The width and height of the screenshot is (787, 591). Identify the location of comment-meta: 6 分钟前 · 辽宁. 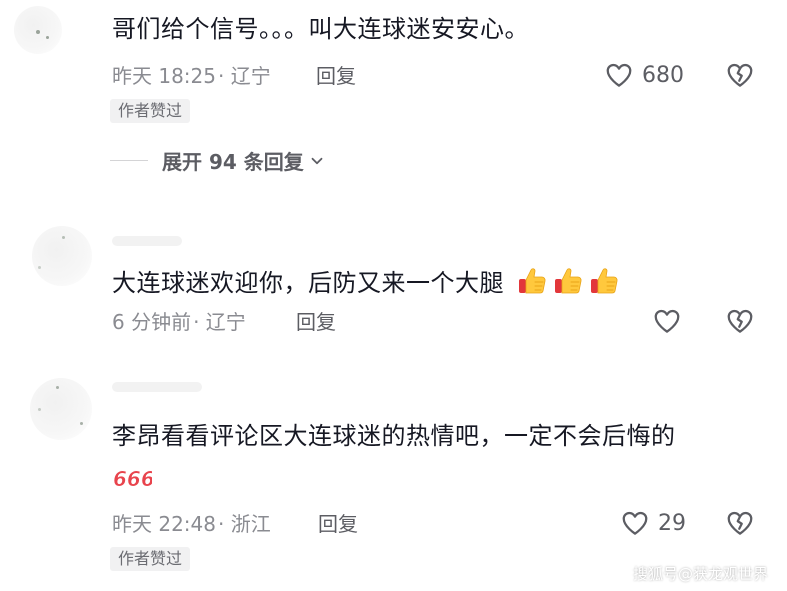
(179, 322).